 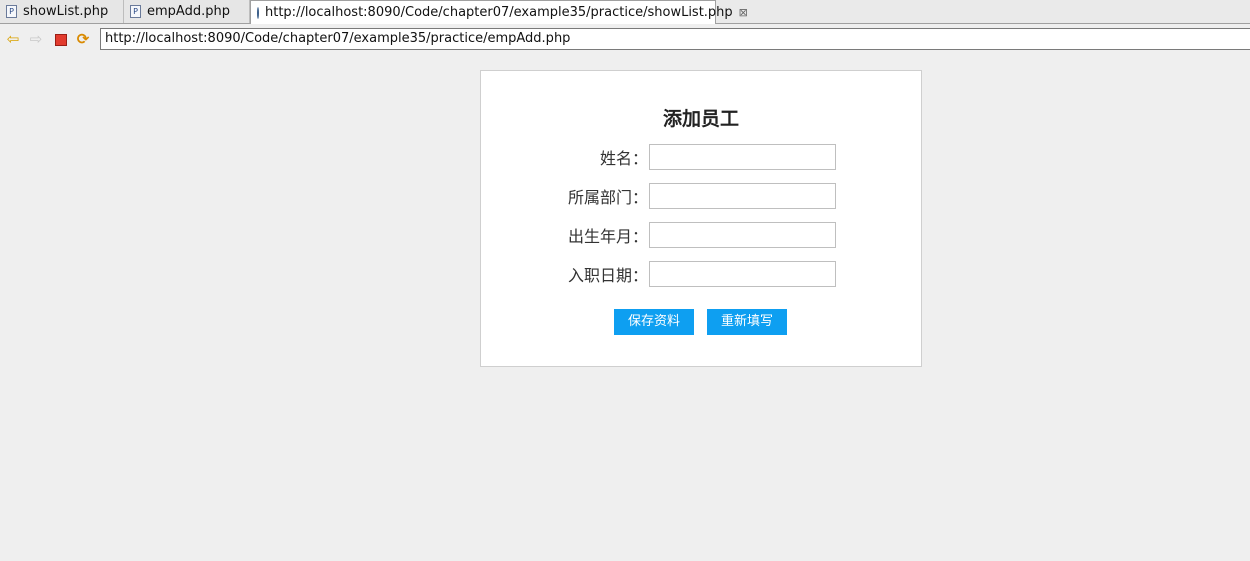 What do you see at coordinates (61, 39) in the screenshot?
I see `stop-icon` at bounding box center [61, 39].